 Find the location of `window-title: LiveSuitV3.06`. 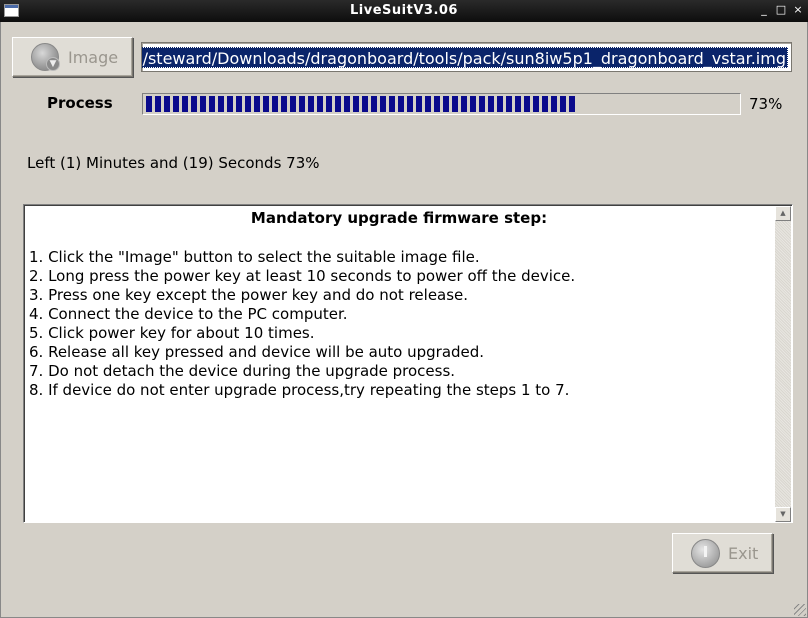

window-title: LiveSuitV3.06 is located at coordinates (404, 10).